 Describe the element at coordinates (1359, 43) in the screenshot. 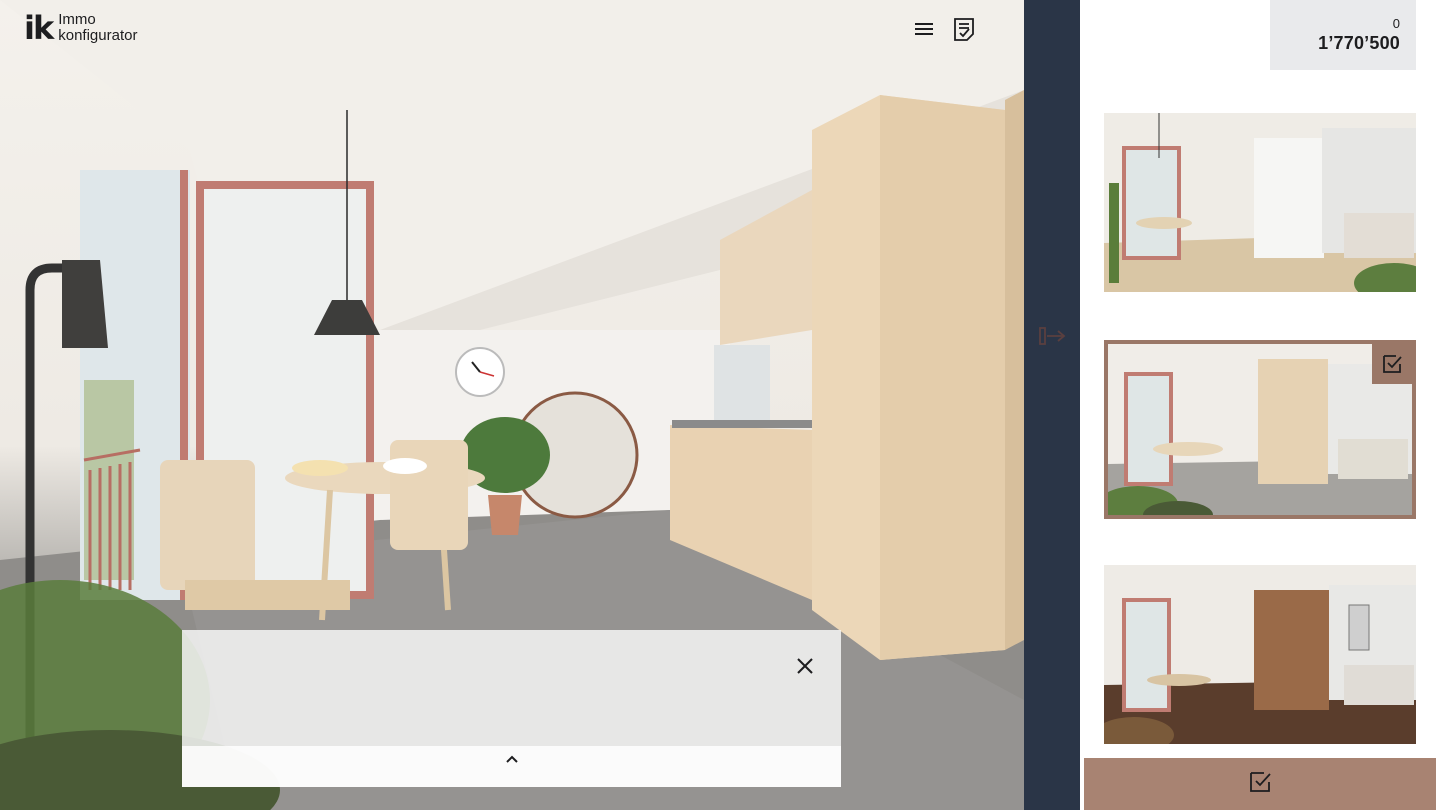

I see `price-total: 1’770’500` at that location.